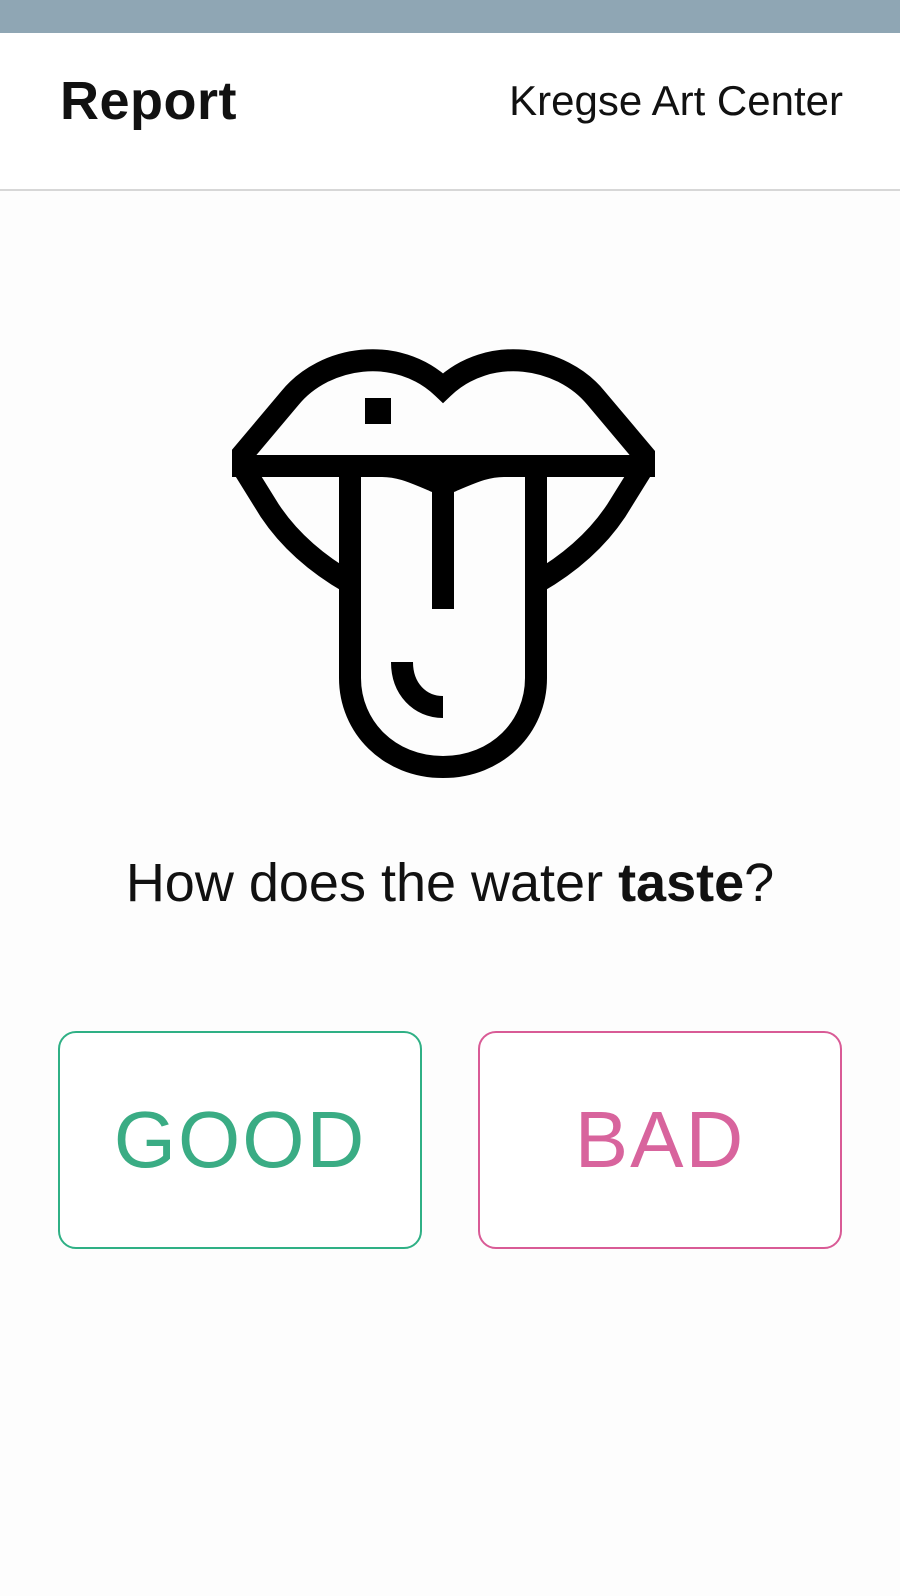 This screenshot has width=900, height=1596. What do you see at coordinates (148, 101) in the screenshot?
I see `page-title: Report` at bounding box center [148, 101].